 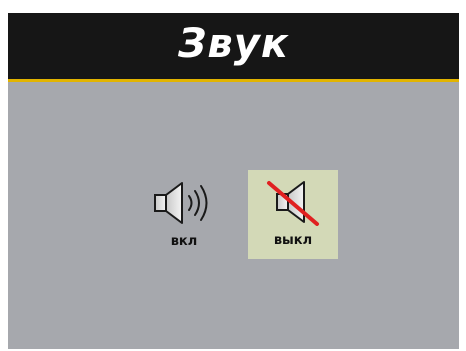 What do you see at coordinates (184, 241) in the screenshot?
I see `sound-on-label: вкл` at bounding box center [184, 241].